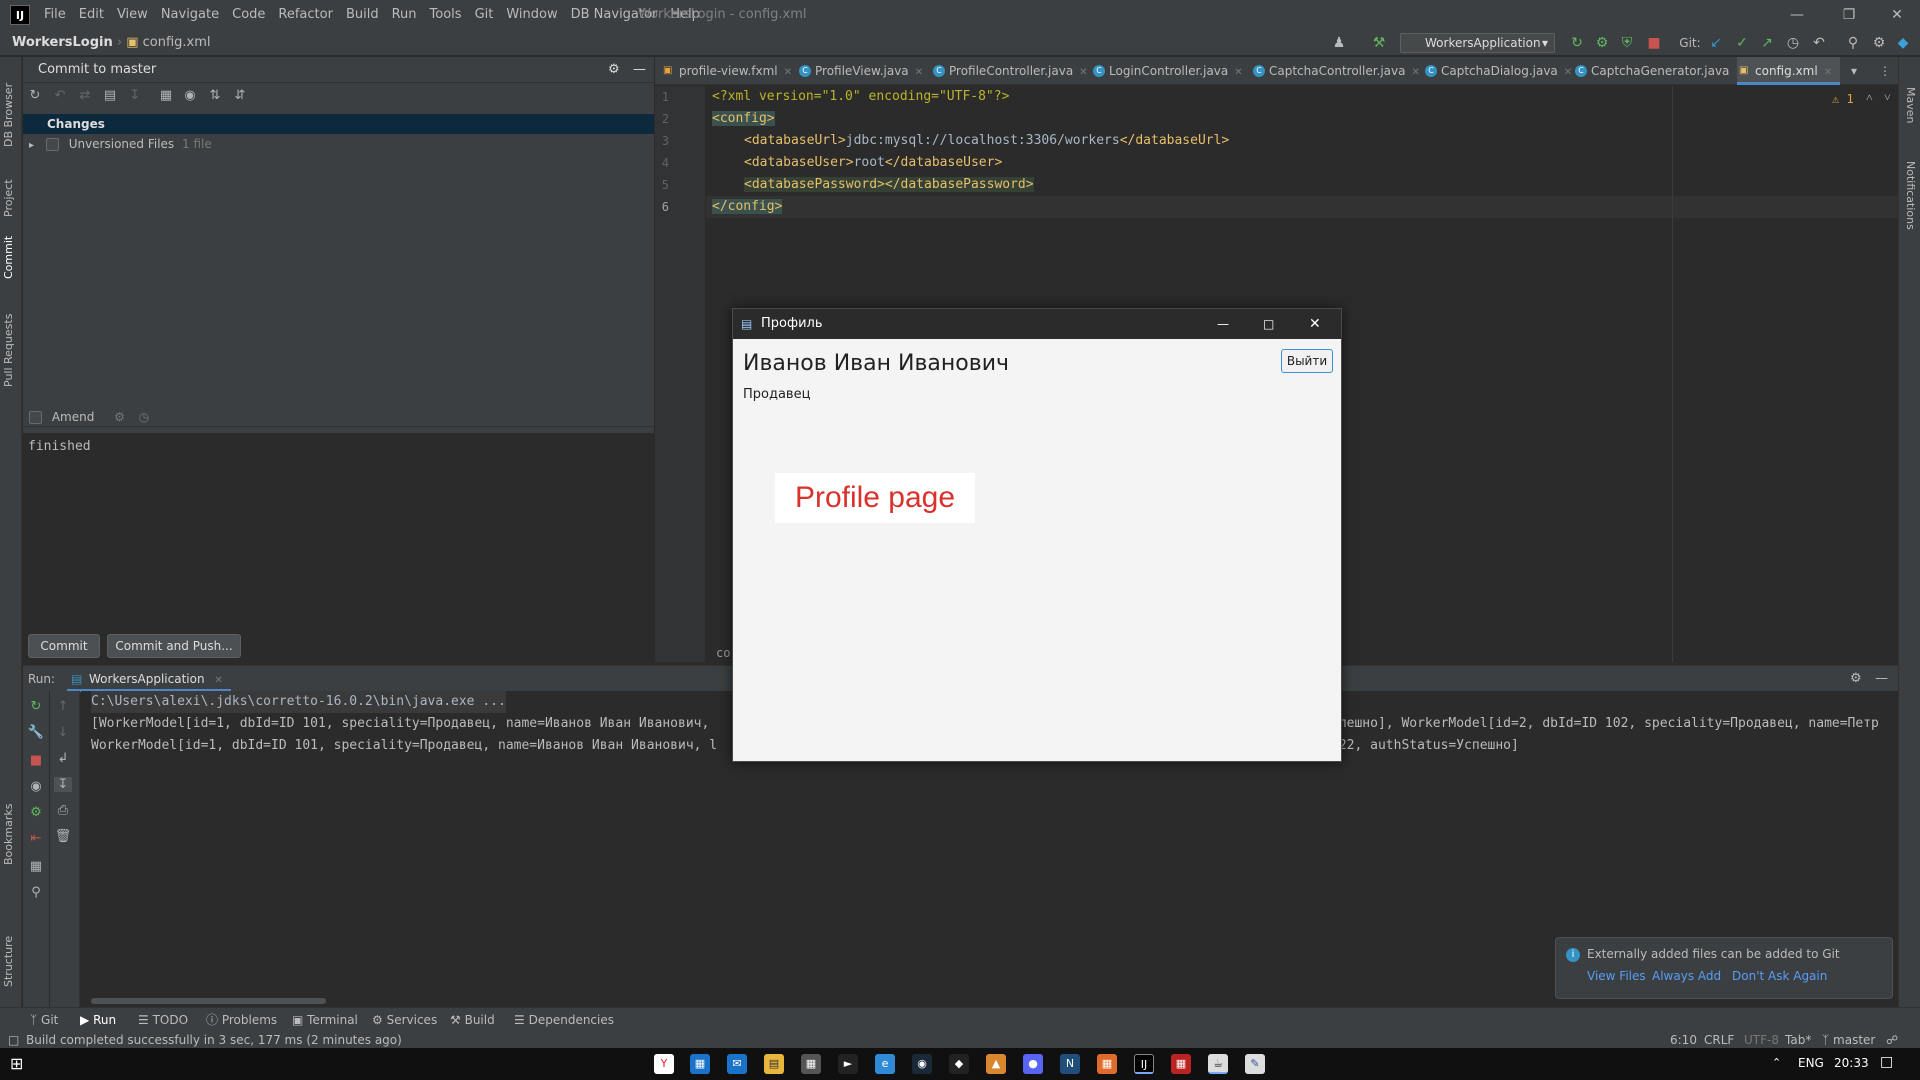 The image size is (1920, 1080). Describe the element at coordinates (1335, 71) in the screenshot. I see `tab-captcha-controller-java: C CaptchaController.java ✕` at that location.